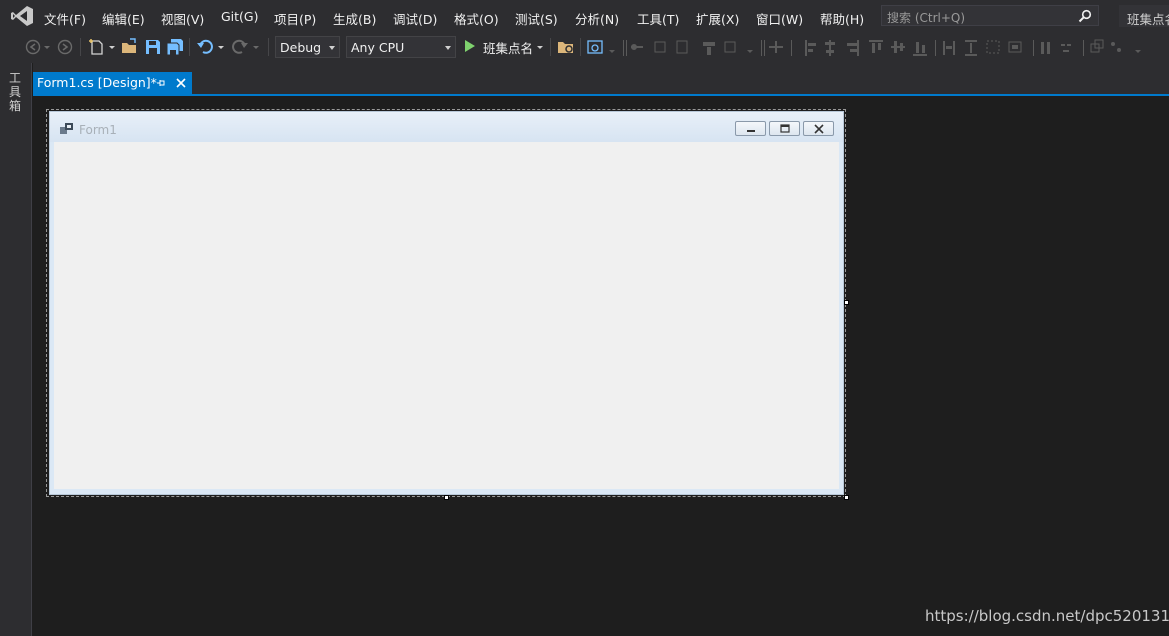  Describe the element at coordinates (596, 47) in the screenshot. I see `browser-link-icon` at that location.